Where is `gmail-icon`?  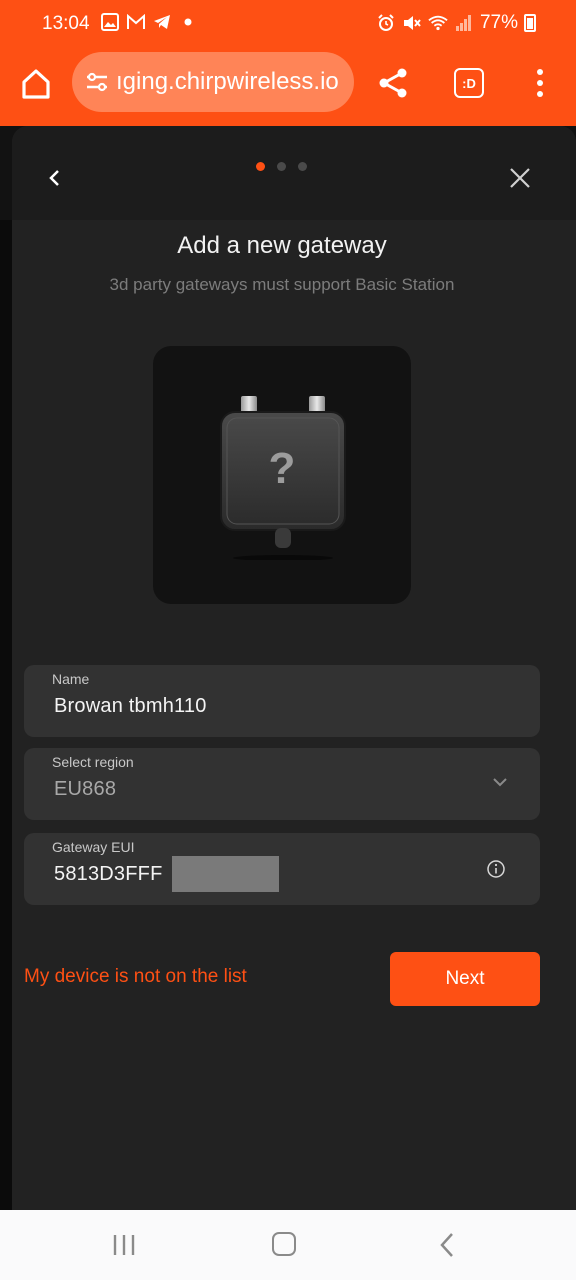 gmail-icon is located at coordinates (136, 22).